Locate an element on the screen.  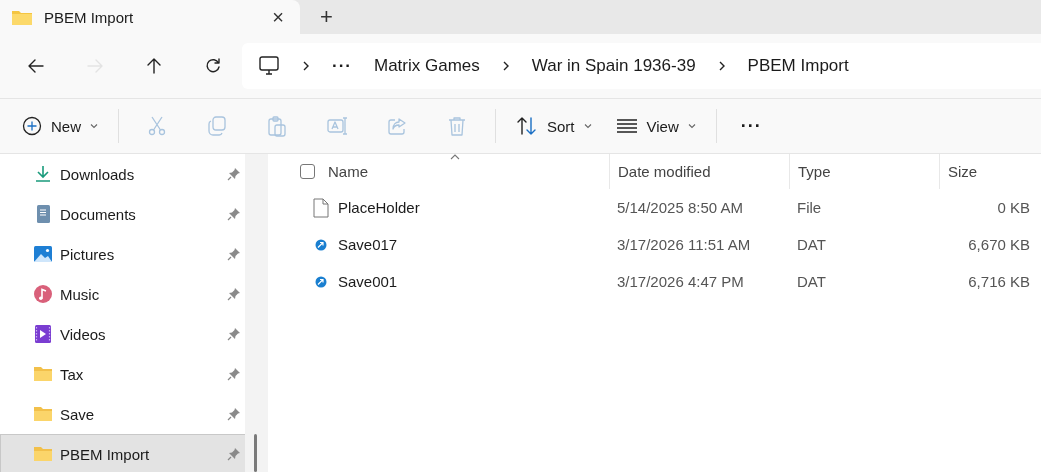
sidebar-item: Downloads is located at coordinates (122, 174).